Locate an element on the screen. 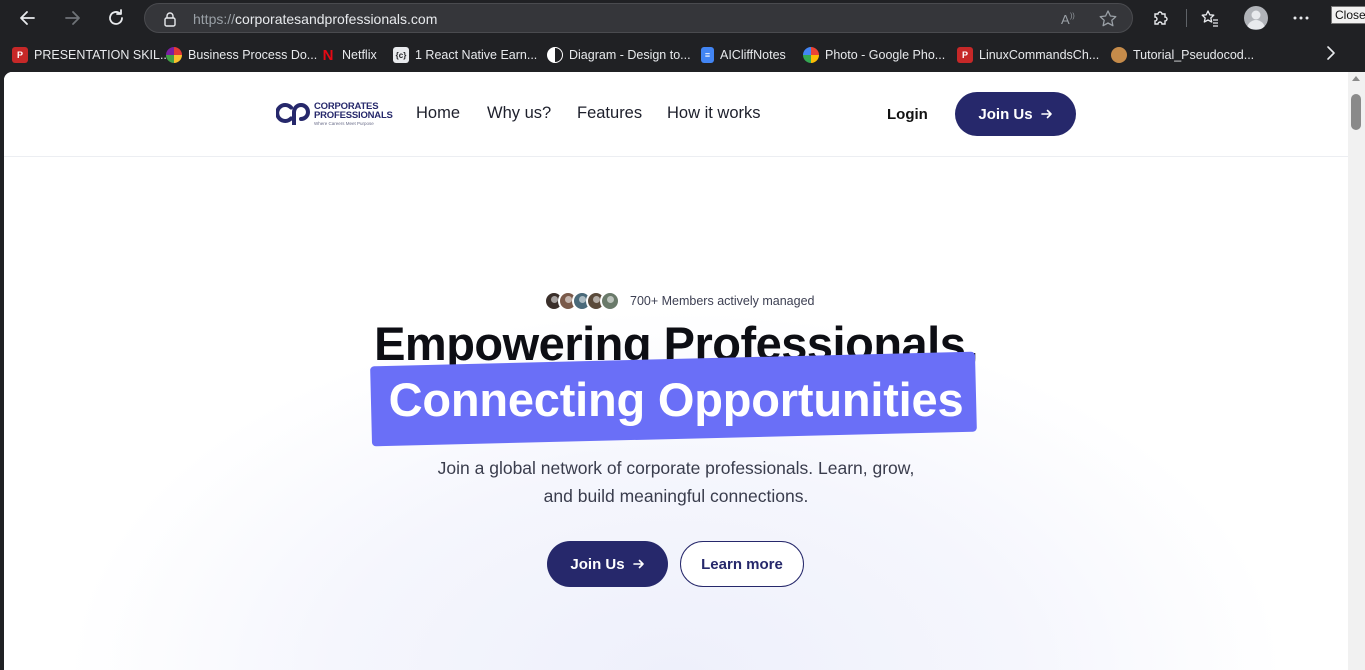  nav-home: Home is located at coordinates (438, 113).